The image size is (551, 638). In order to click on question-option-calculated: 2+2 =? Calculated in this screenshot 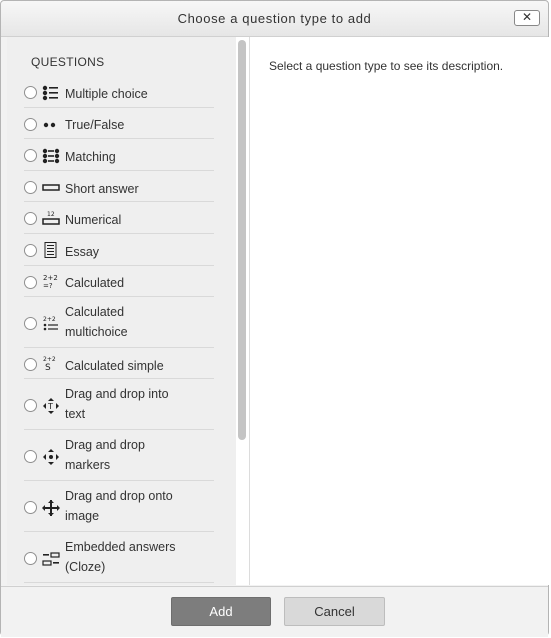, I will do `click(119, 281)`.